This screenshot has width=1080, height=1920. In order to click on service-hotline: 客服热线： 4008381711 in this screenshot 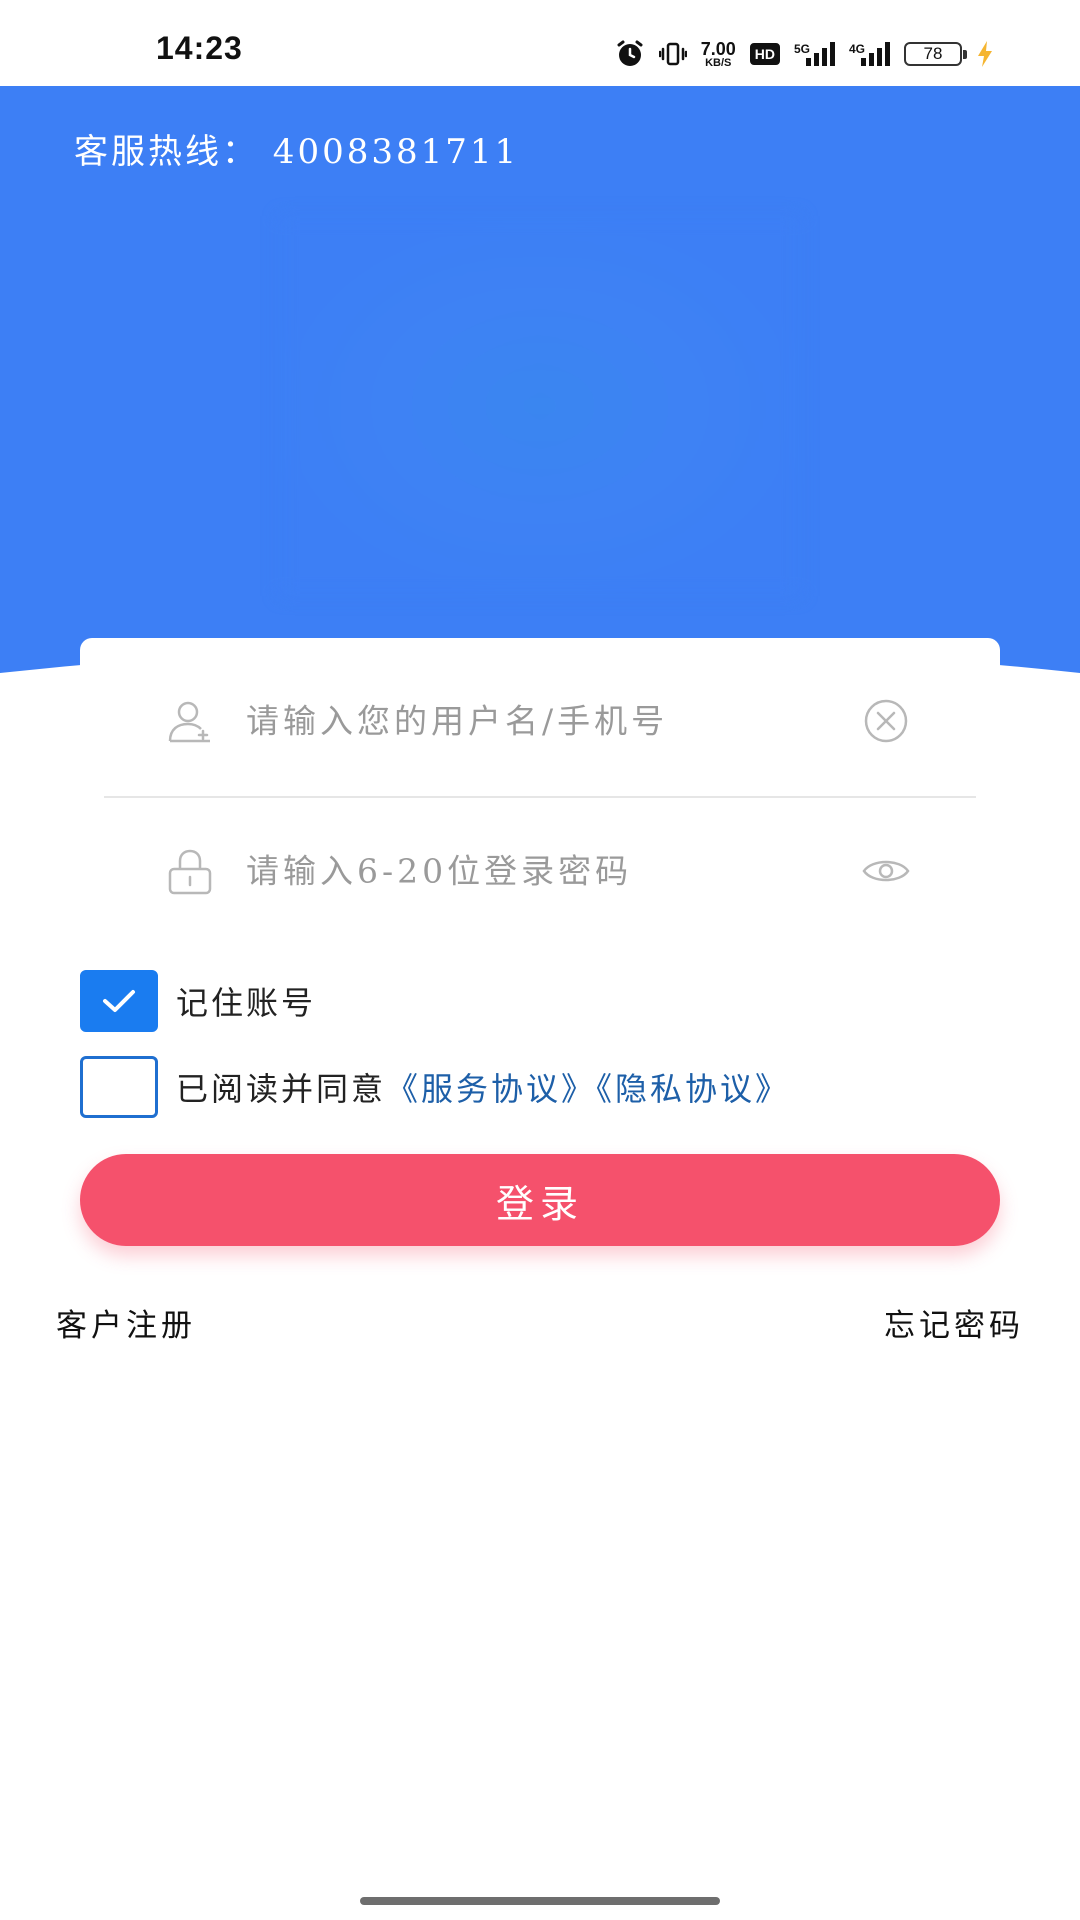, I will do `click(296, 148)`.